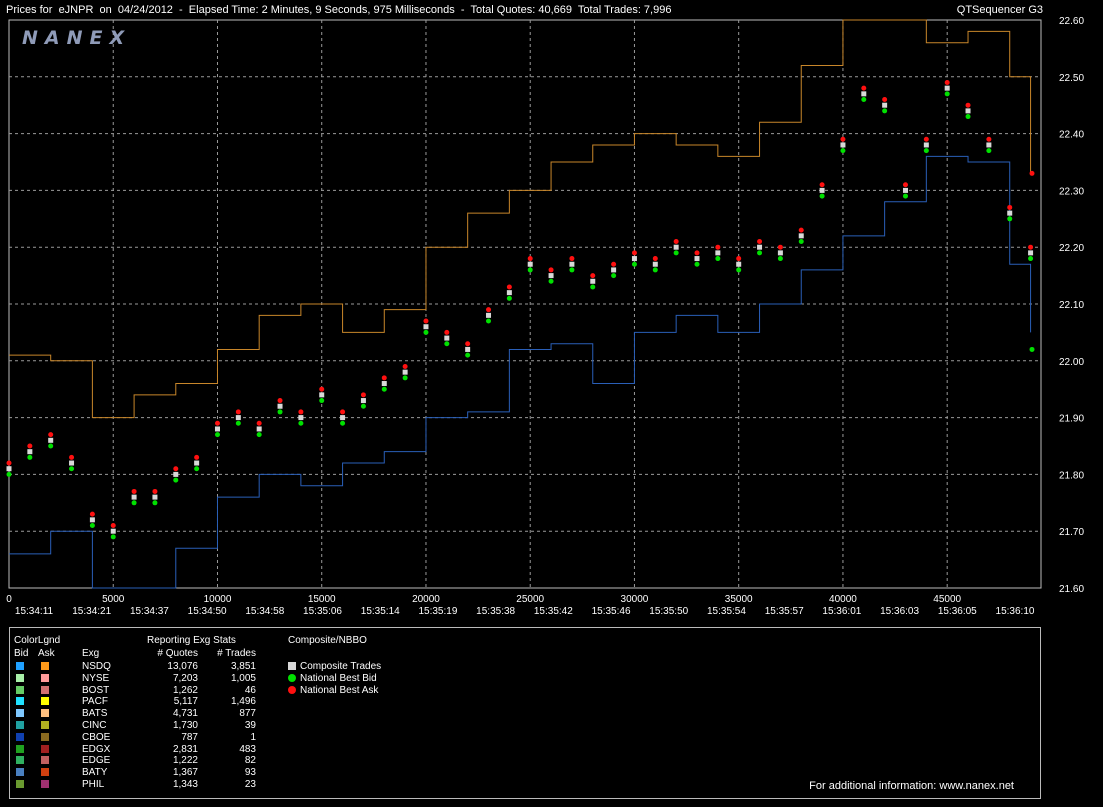 This screenshot has width=1103, height=807. What do you see at coordinates (37, 640) in the screenshot?
I see `color-legend-header: ColorLgnd` at bounding box center [37, 640].